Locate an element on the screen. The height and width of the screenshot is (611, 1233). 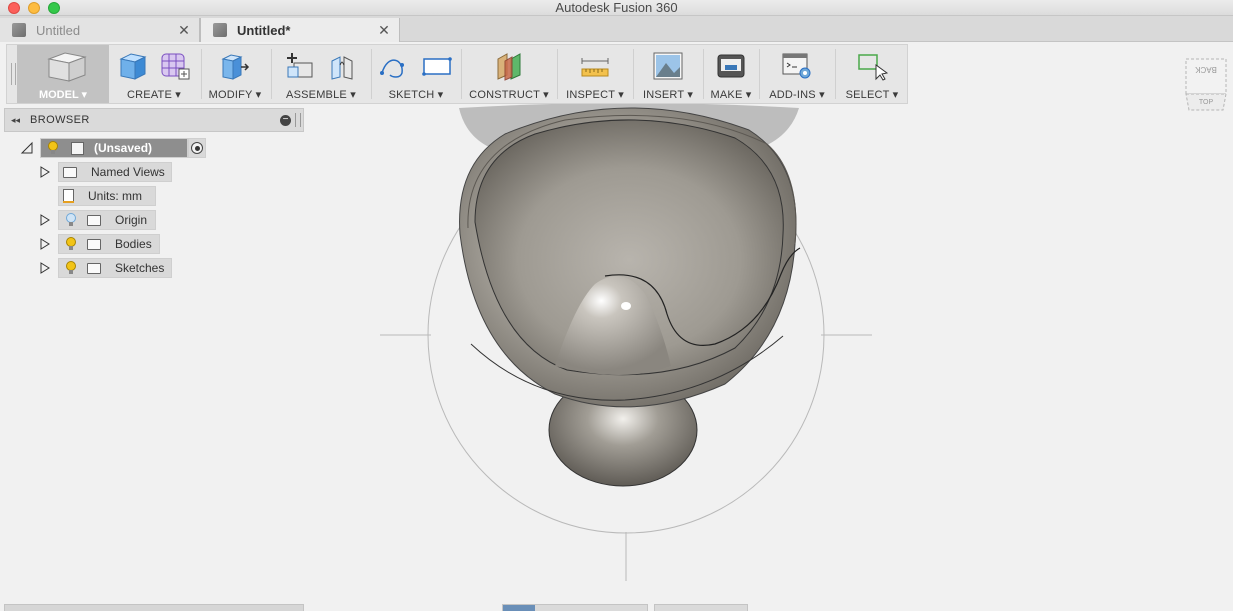
named-views-label: Named Views is located at coordinates (128, 172).